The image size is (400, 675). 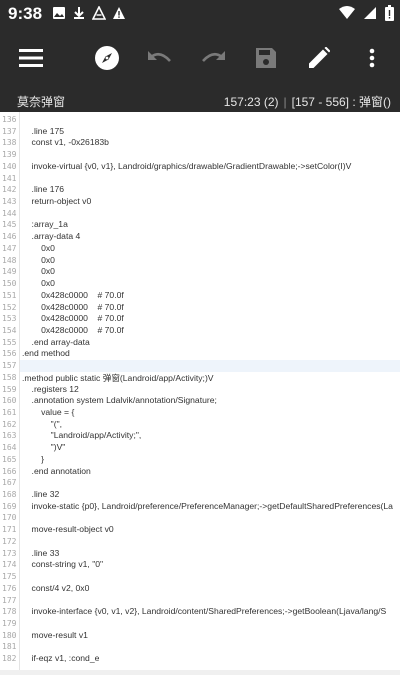 I want to click on line-number: 156, so click(x=9, y=354).